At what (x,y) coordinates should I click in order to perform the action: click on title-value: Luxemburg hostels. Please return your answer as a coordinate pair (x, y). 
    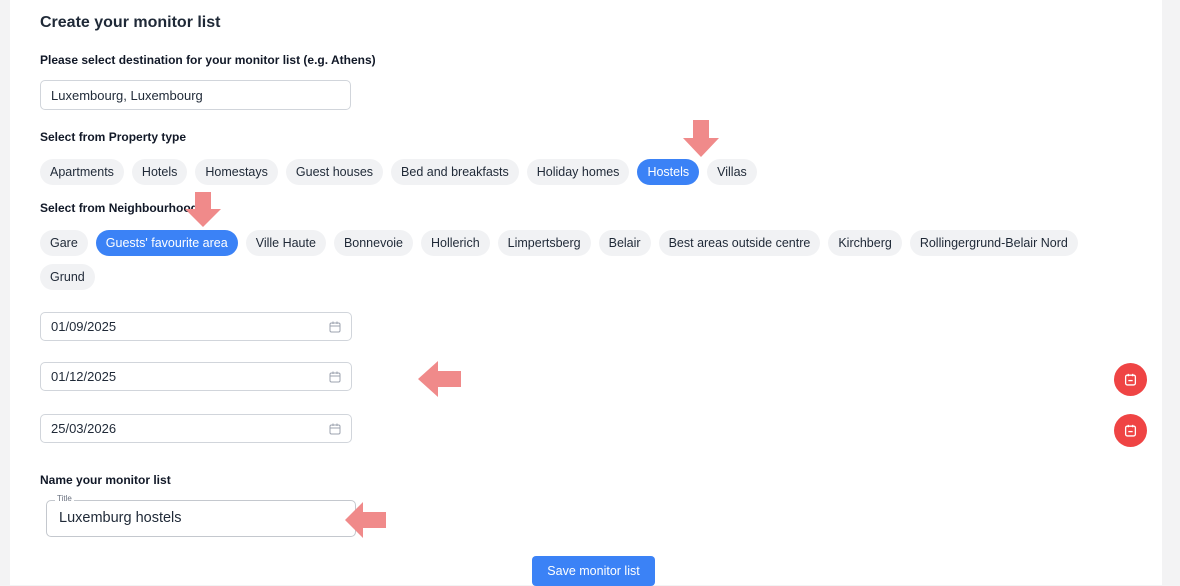
    Looking at the image, I should click on (120, 518).